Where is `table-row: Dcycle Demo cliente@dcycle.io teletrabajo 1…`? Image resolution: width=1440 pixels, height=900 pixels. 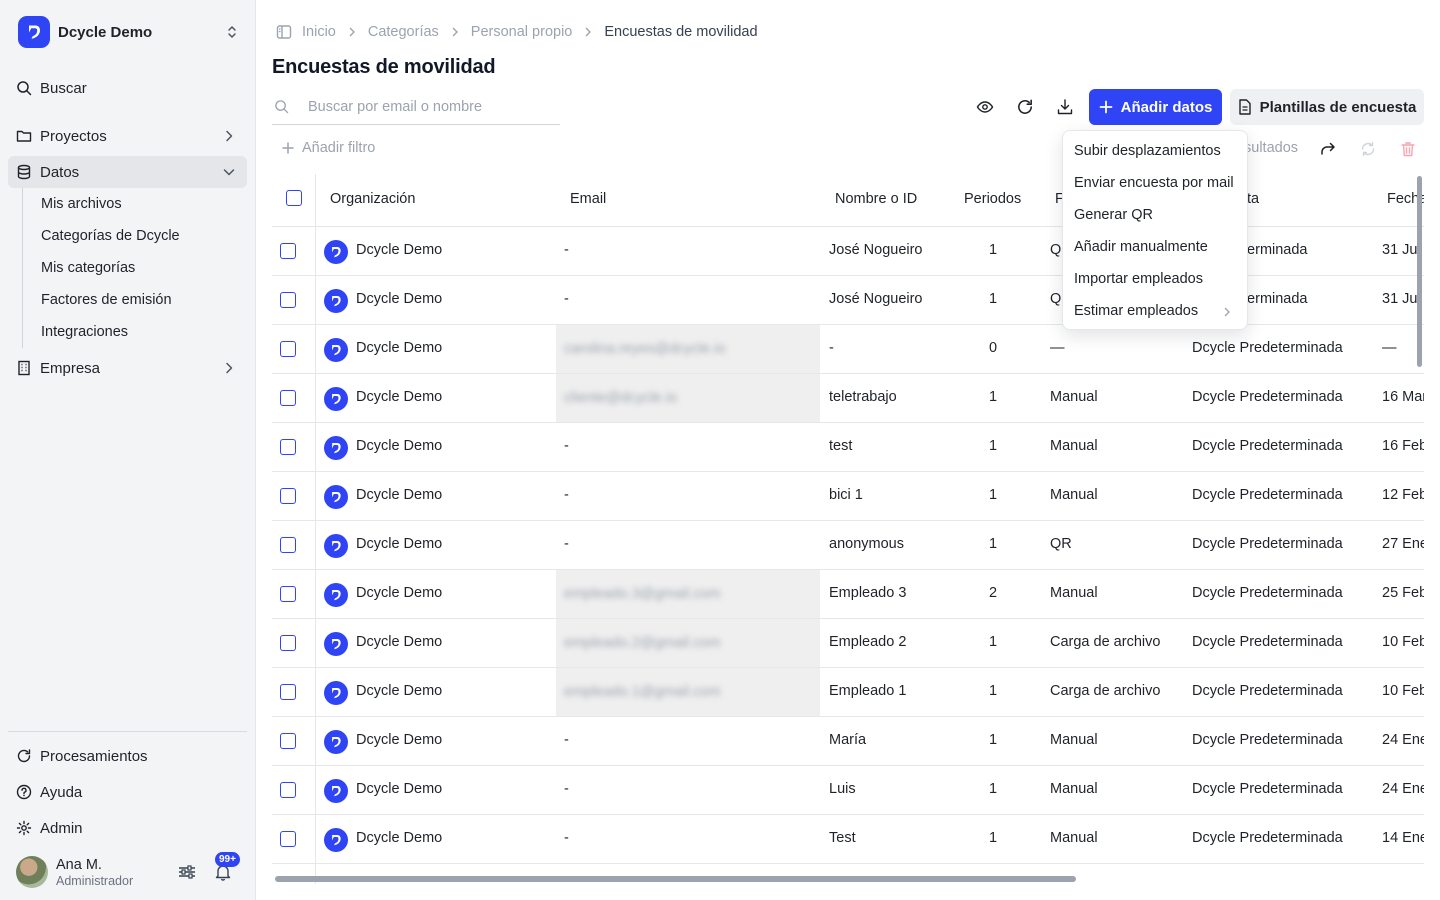
table-row: Dcycle Demo cliente@dcycle.io teletrabajo 1… is located at coordinates (848, 398).